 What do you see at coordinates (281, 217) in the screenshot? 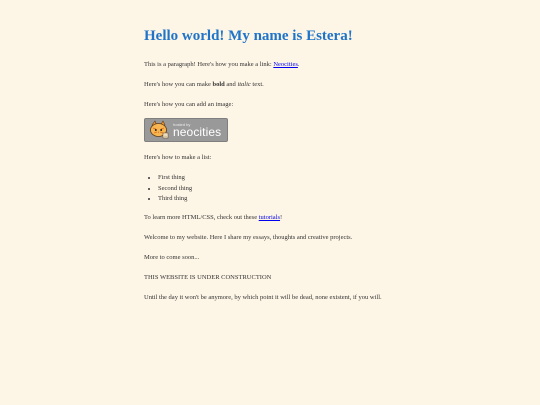
I see `tutorial-text-after: !` at bounding box center [281, 217].